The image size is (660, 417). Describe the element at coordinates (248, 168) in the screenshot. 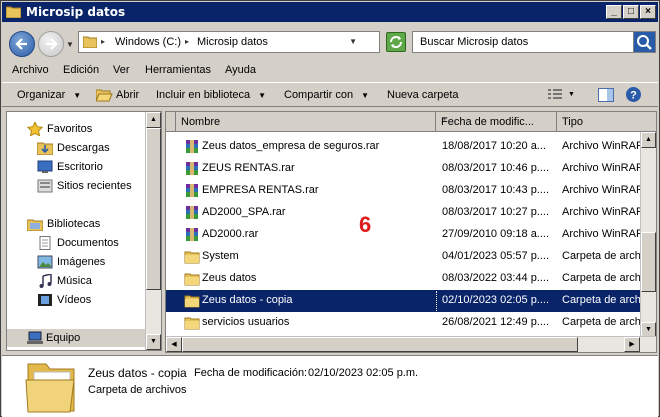

I see `file-name: ZEUS RENTAS.rar` at that location.